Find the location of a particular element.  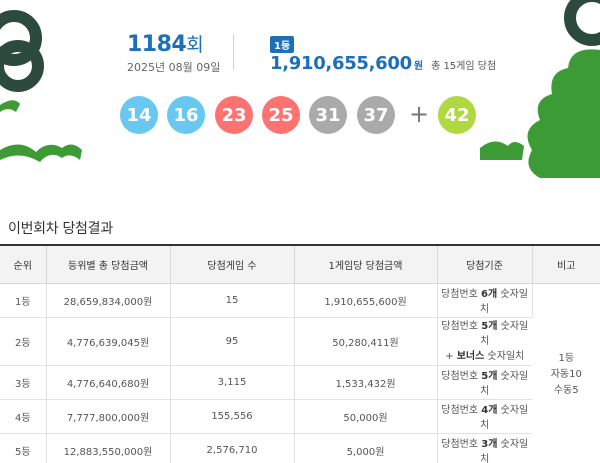

decor-left is located at coordinates (41, 86).